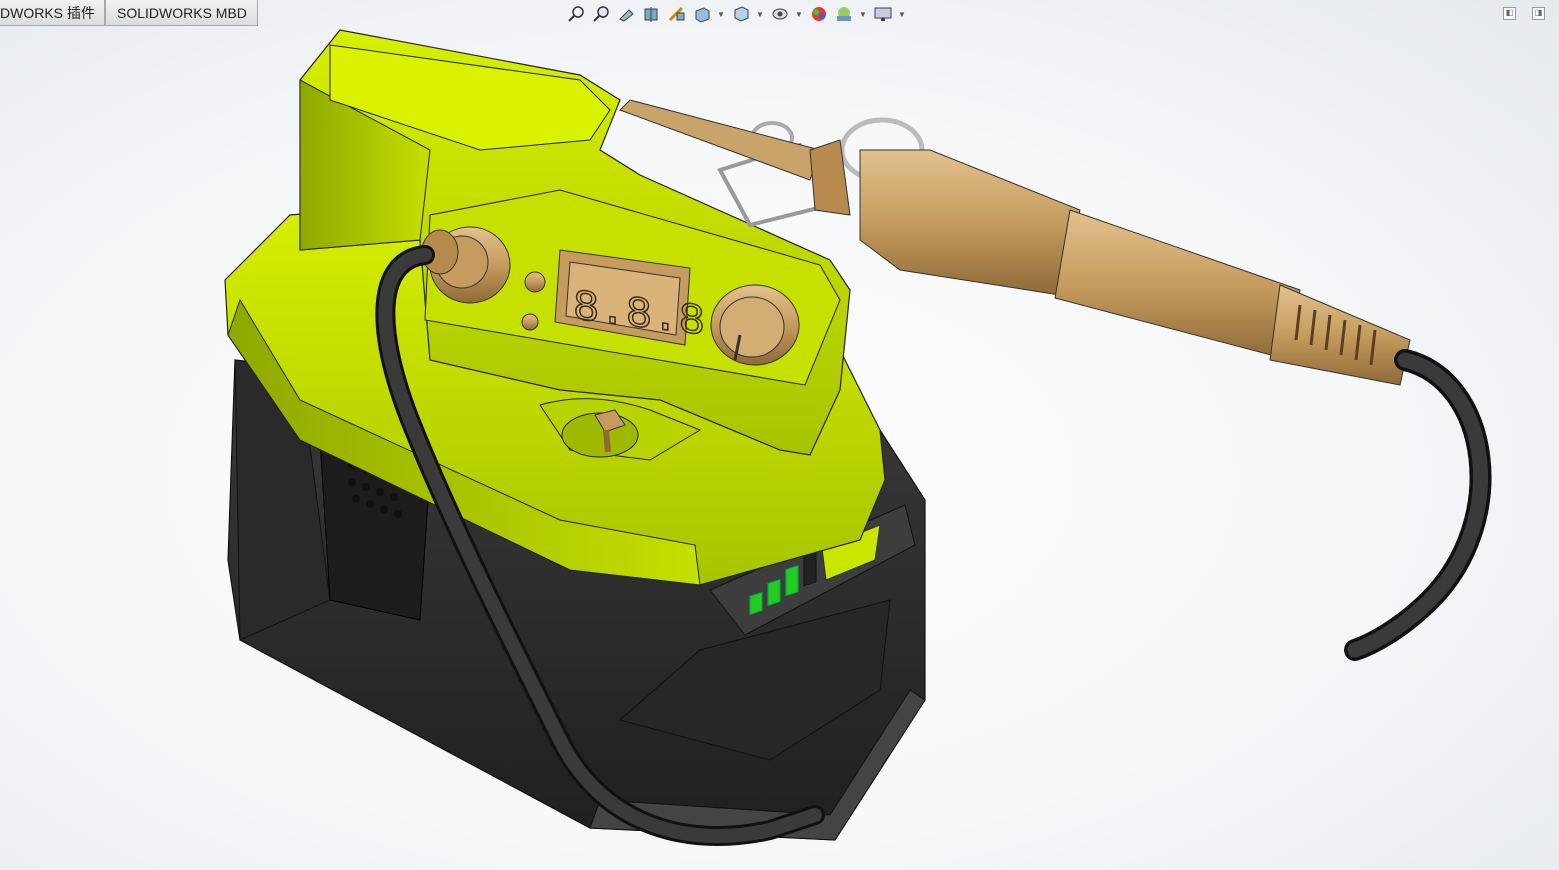  Describe the element at coordinates (844, 14) in the screenshot. I see `apply-scene-icon` at that location.